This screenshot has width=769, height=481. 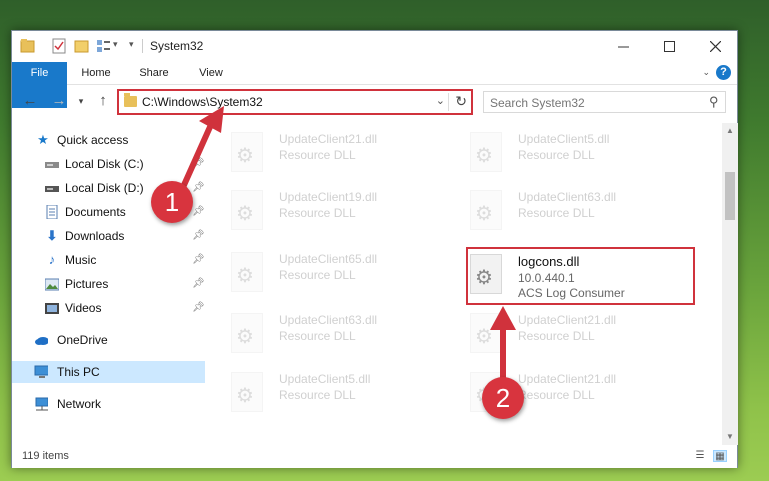 What do you see at coordinates (700, 456) in the screenshot?
I see `details-view-icon: ☰` at bounding box center [700, 456].